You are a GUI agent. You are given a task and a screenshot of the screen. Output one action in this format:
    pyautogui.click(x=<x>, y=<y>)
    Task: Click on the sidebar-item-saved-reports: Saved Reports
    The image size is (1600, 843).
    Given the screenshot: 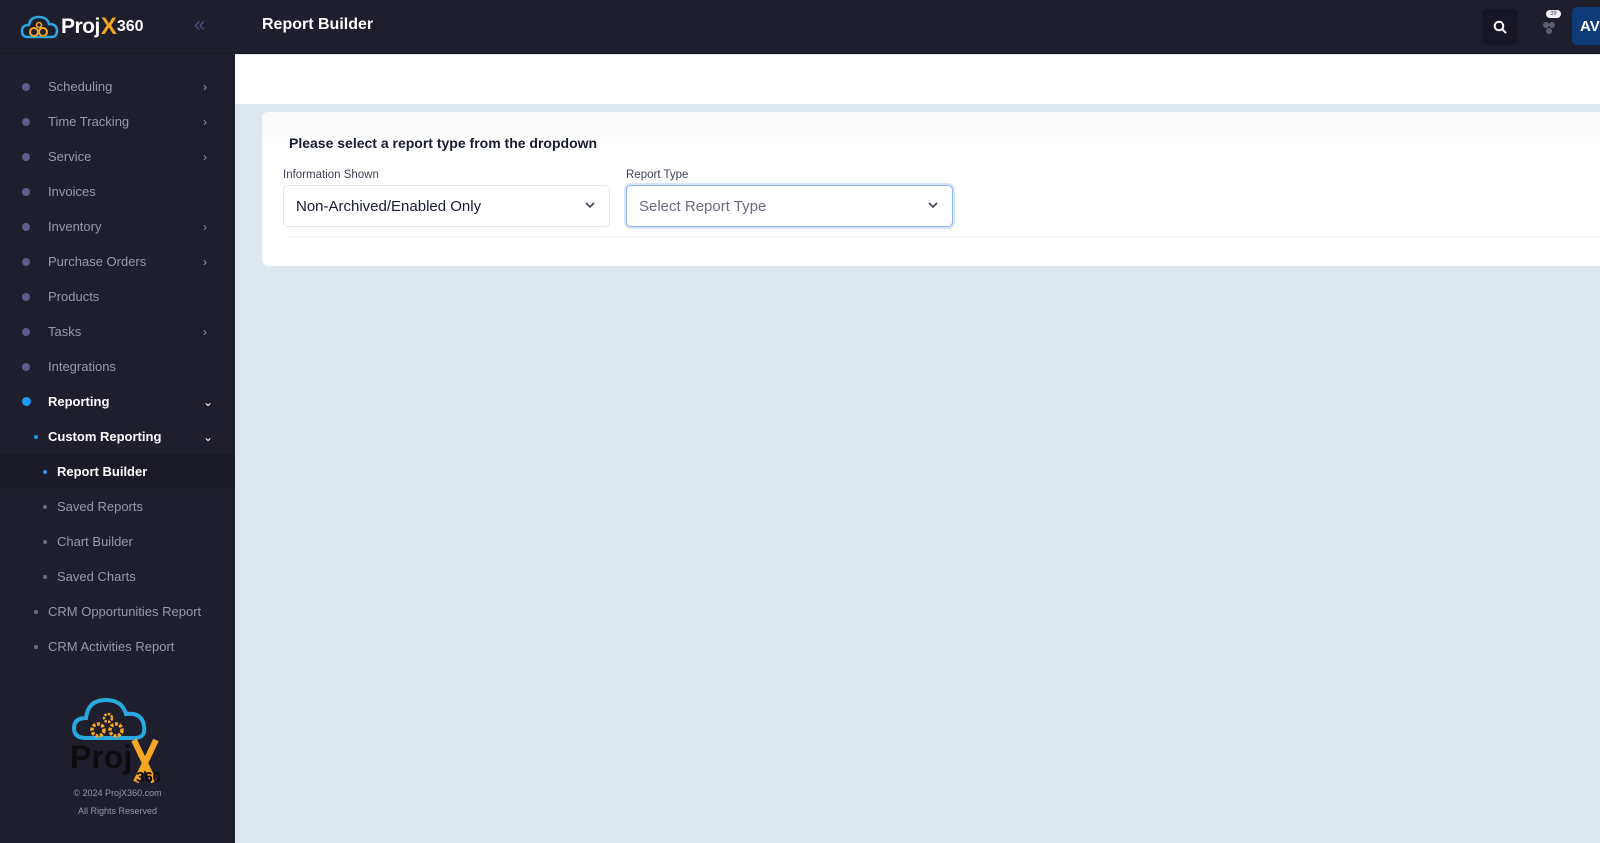 What is the action you would take?
    pyautogui.click(x=117, y=506)
    